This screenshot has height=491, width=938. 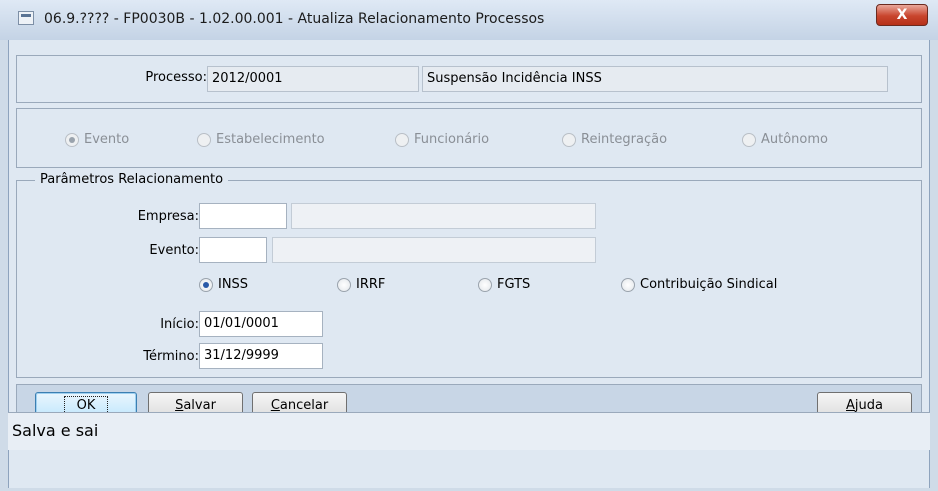 I want to click on radio-autonomo-label: Autônomo, so click(x=794, y=139).